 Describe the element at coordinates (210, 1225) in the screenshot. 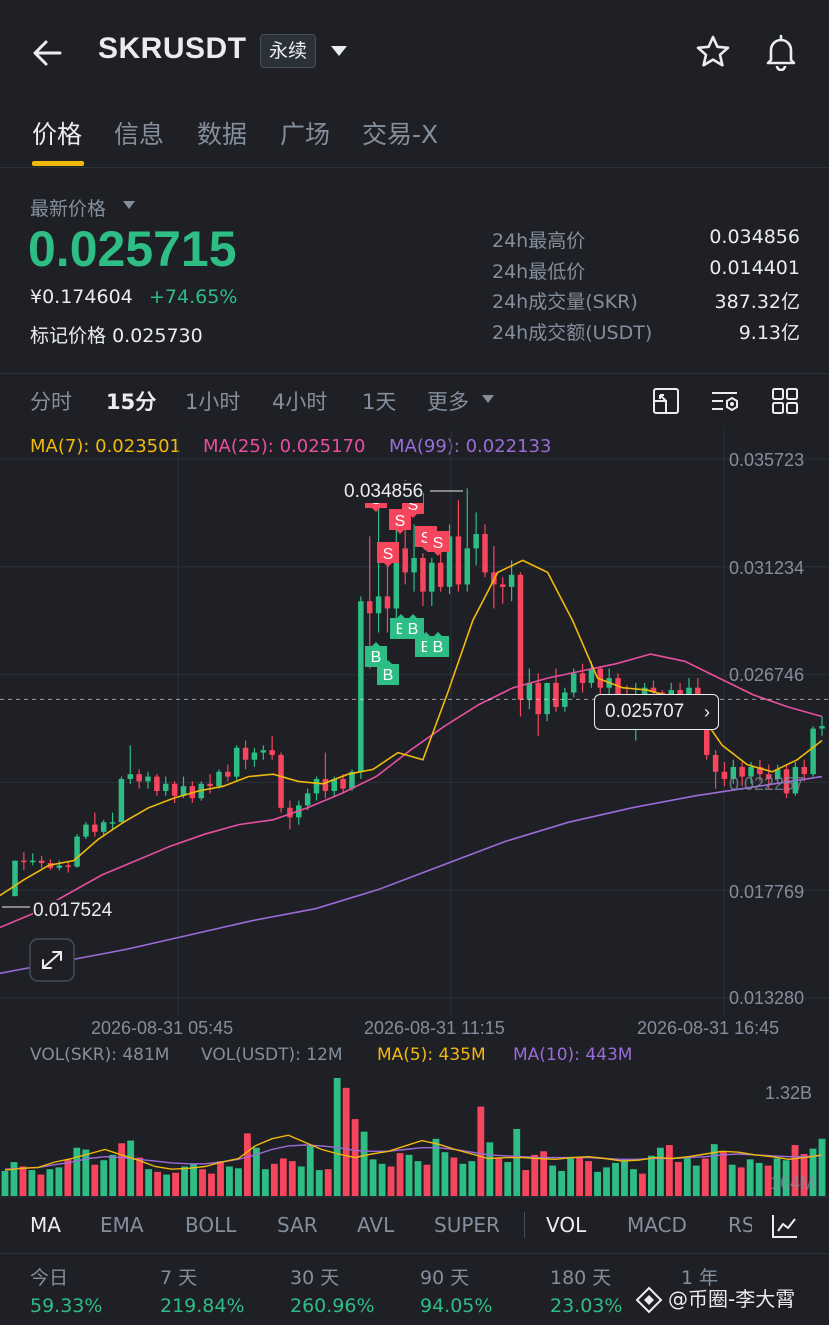

I see `indicator-boll: BOLL` at that location.